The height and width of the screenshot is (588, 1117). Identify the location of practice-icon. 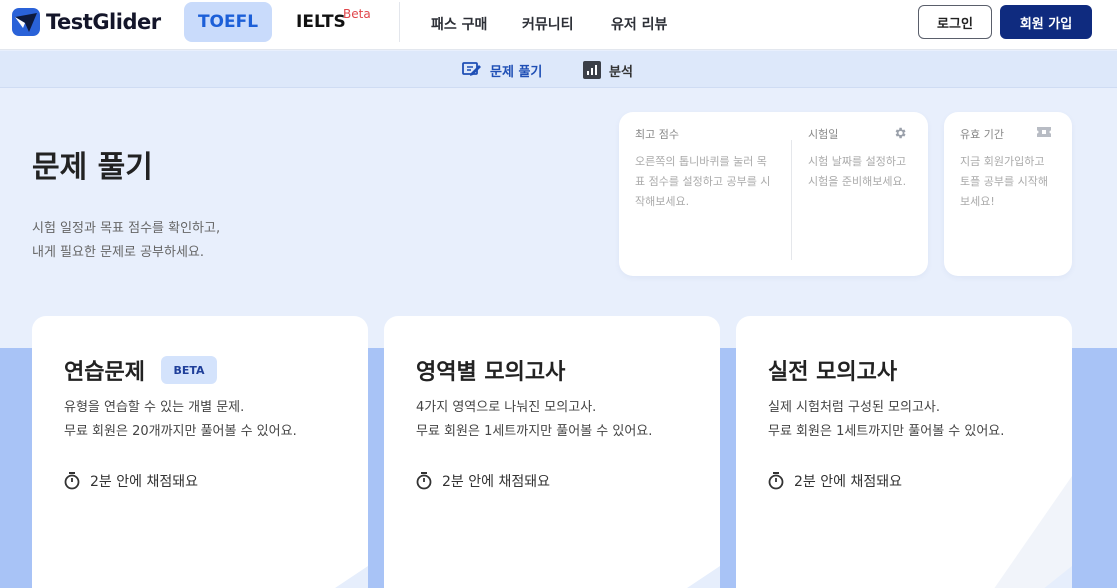
(471, 69).